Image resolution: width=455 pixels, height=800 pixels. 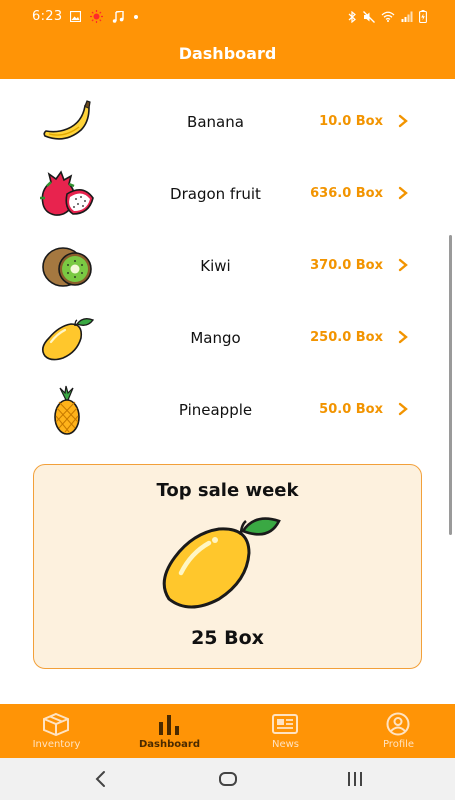 I want to click on nav-item-news: News, so click(x=285, y=731).